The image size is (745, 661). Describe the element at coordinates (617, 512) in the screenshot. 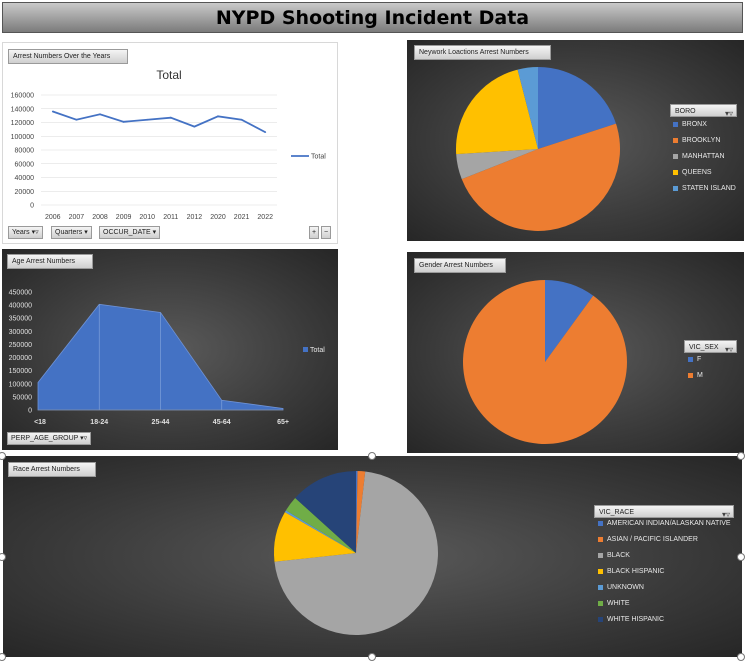

I see `vic-race-legend-title: VIC_RACE` at that location.